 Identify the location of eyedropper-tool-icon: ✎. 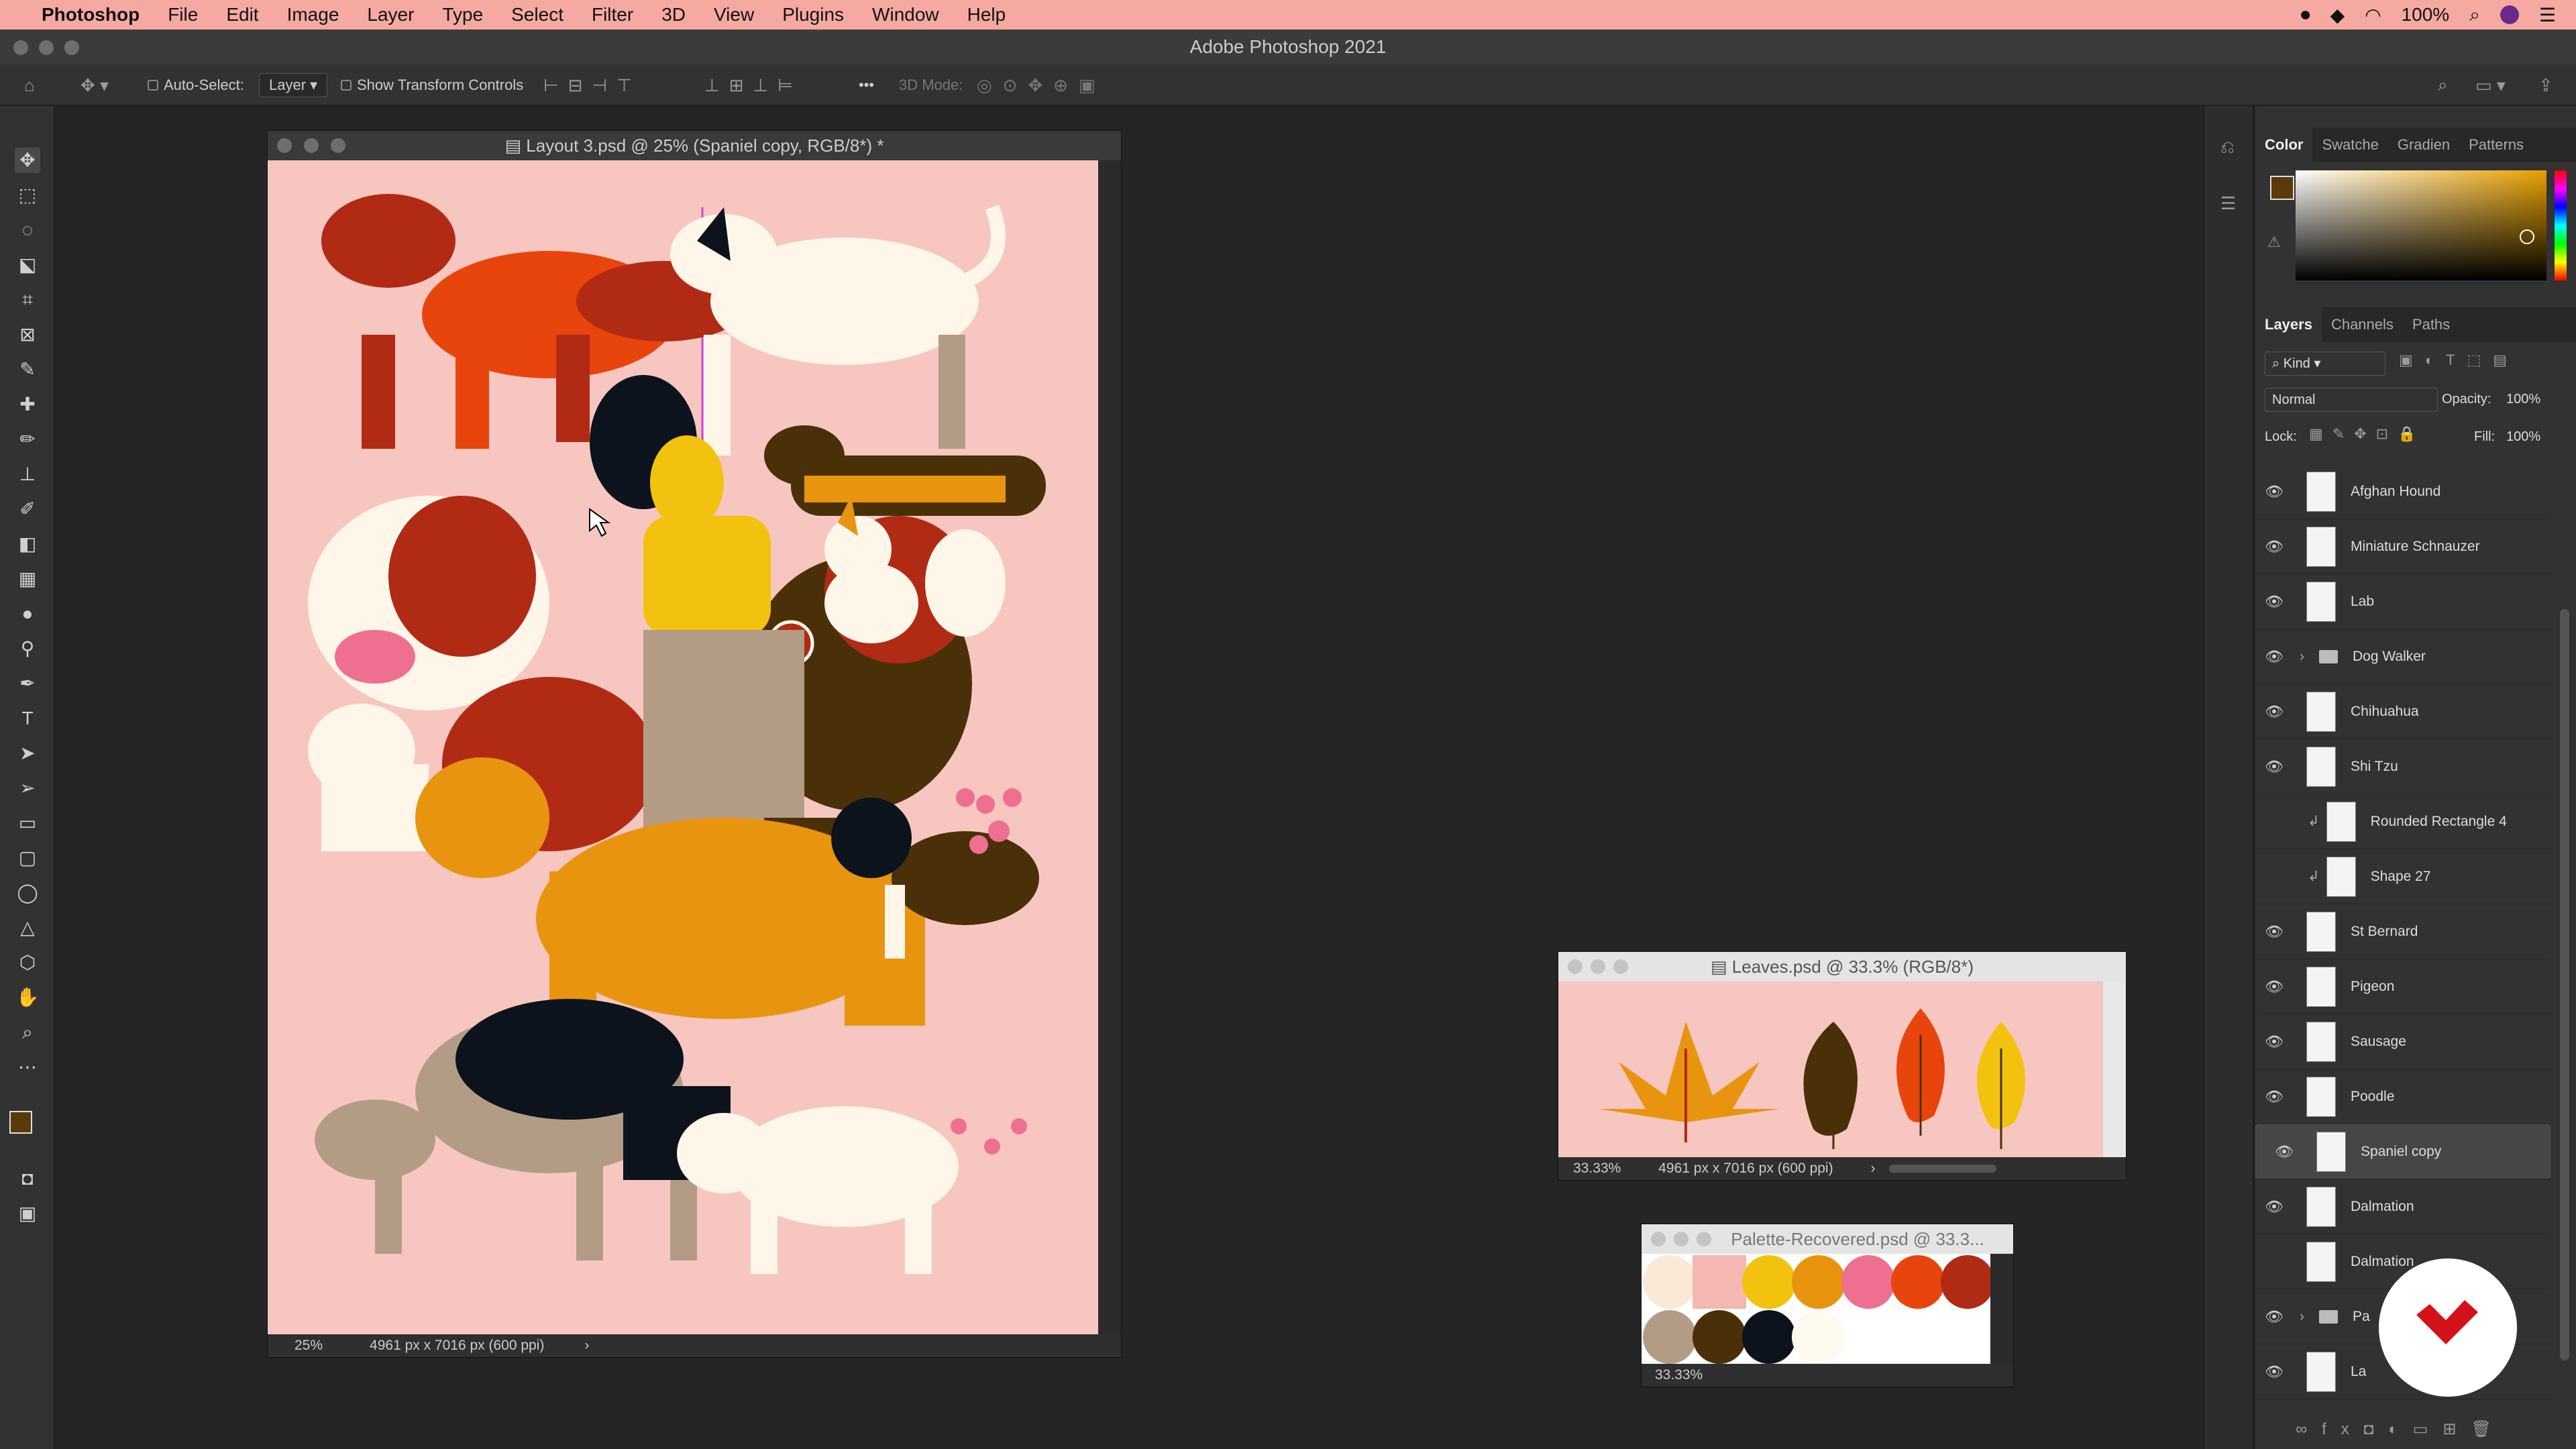
(27, 369).